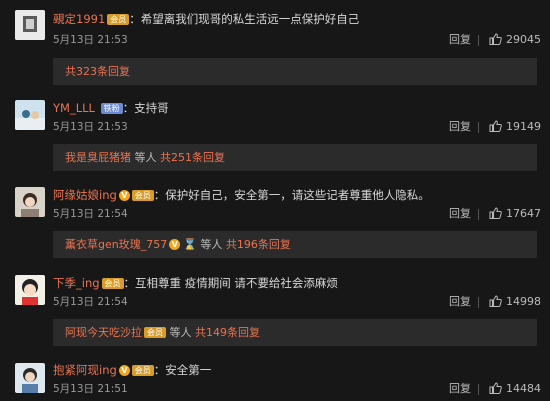 Image resolution: width=550 pixels, height=401 pixels. I want to click on hourglass-icon: ⌛, so click(190, 244).